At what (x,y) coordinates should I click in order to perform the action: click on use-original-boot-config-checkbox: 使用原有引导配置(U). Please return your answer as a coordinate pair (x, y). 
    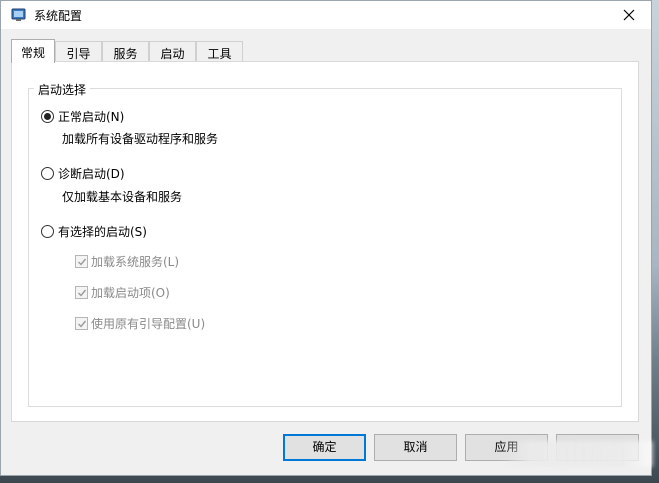
    Looking at the image, I should click on (140, 323).